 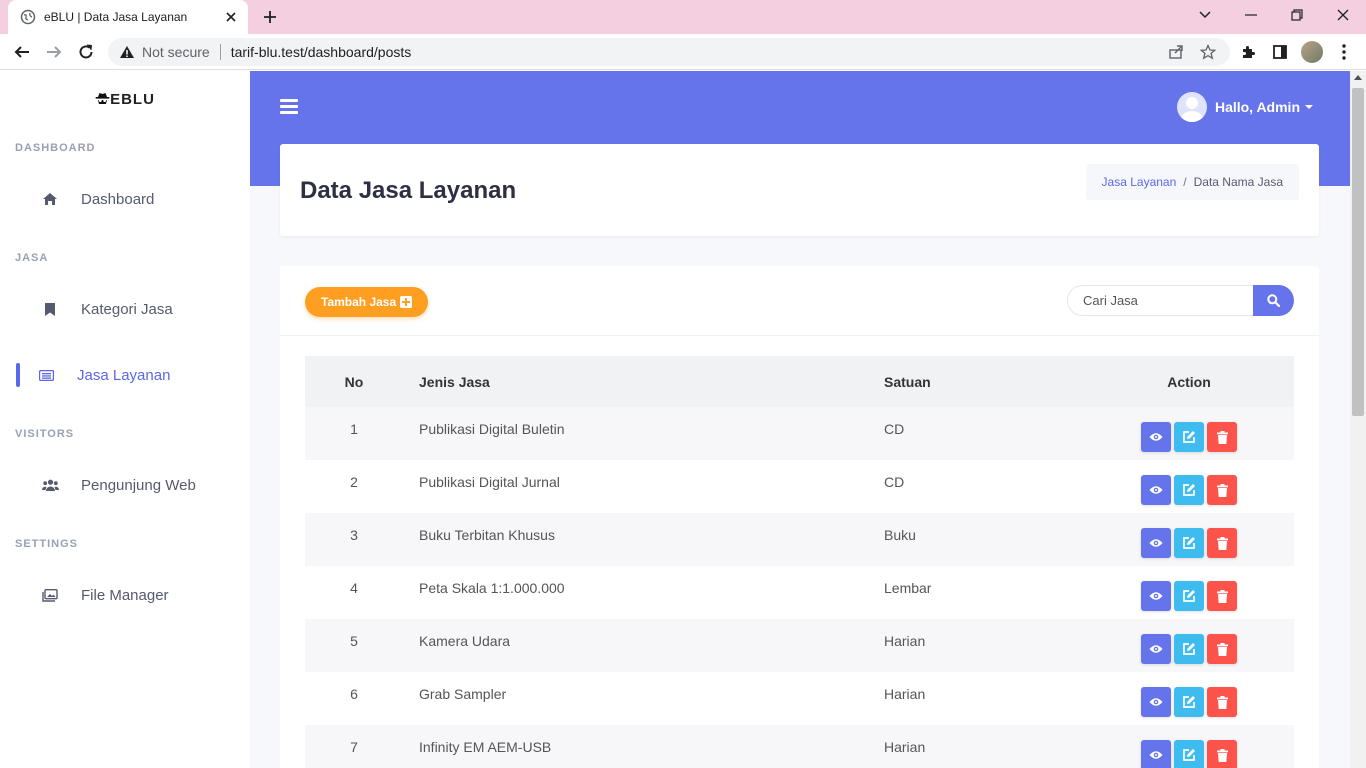 I want to click on hamburger-menu-icon, so click(x=289, y=107).